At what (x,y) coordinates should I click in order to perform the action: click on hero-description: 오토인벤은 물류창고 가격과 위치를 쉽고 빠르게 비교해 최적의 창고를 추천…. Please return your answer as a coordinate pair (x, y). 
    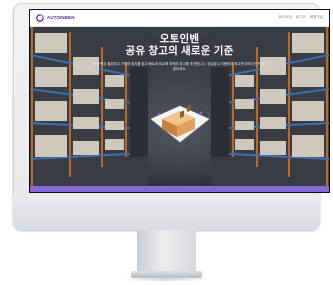
    Looking at the image, I should click on (179, 66).